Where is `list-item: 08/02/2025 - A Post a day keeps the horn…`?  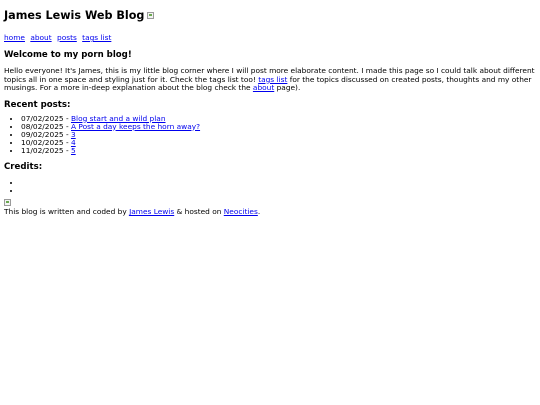
list-item: 08/02/2025 - A Post a day keeps the horn… is located at coordinates (279, 126).